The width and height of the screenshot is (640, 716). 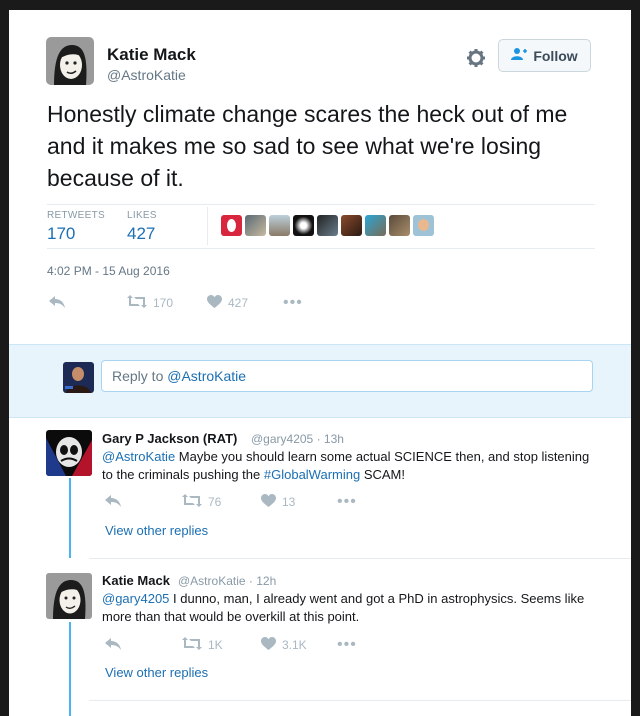 I want to click on follow-person-icon, so click(x=519, y=55).